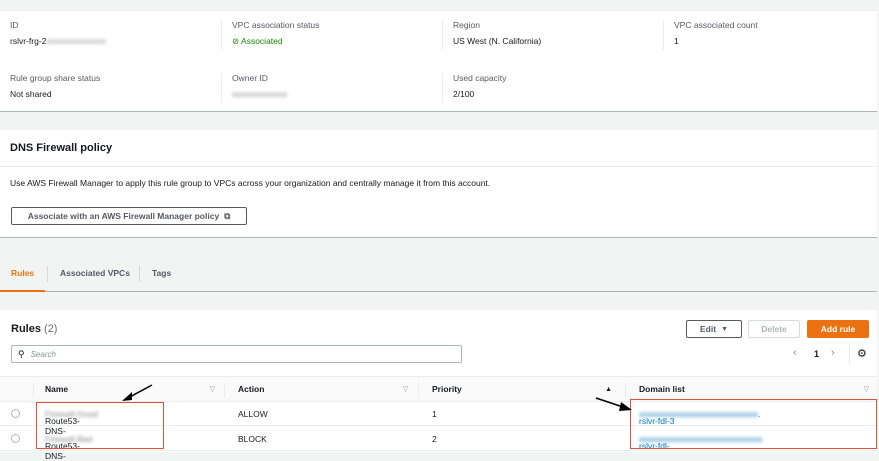 The width and height of the screenshot is (879, 461). Describe the element at coordinates (43, 354) in the screenshot. I see `search-placeholder: Search` at that location.